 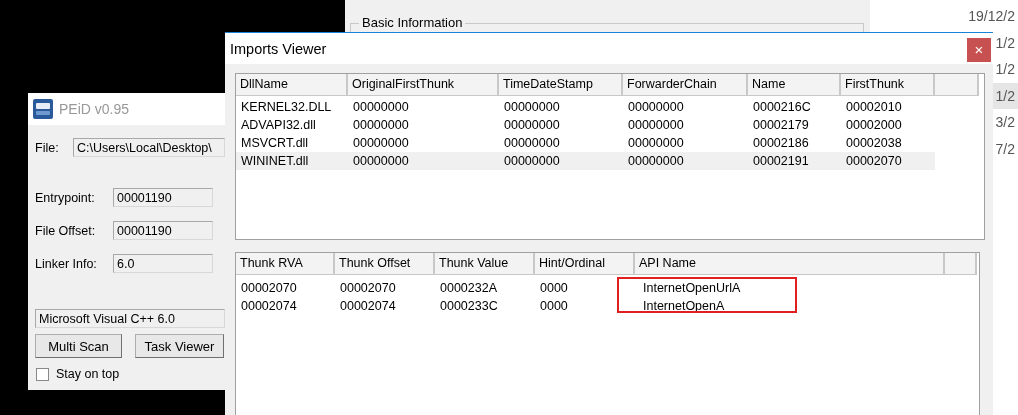 I want to click on column-header: DllName, so click(x=292, y=85).